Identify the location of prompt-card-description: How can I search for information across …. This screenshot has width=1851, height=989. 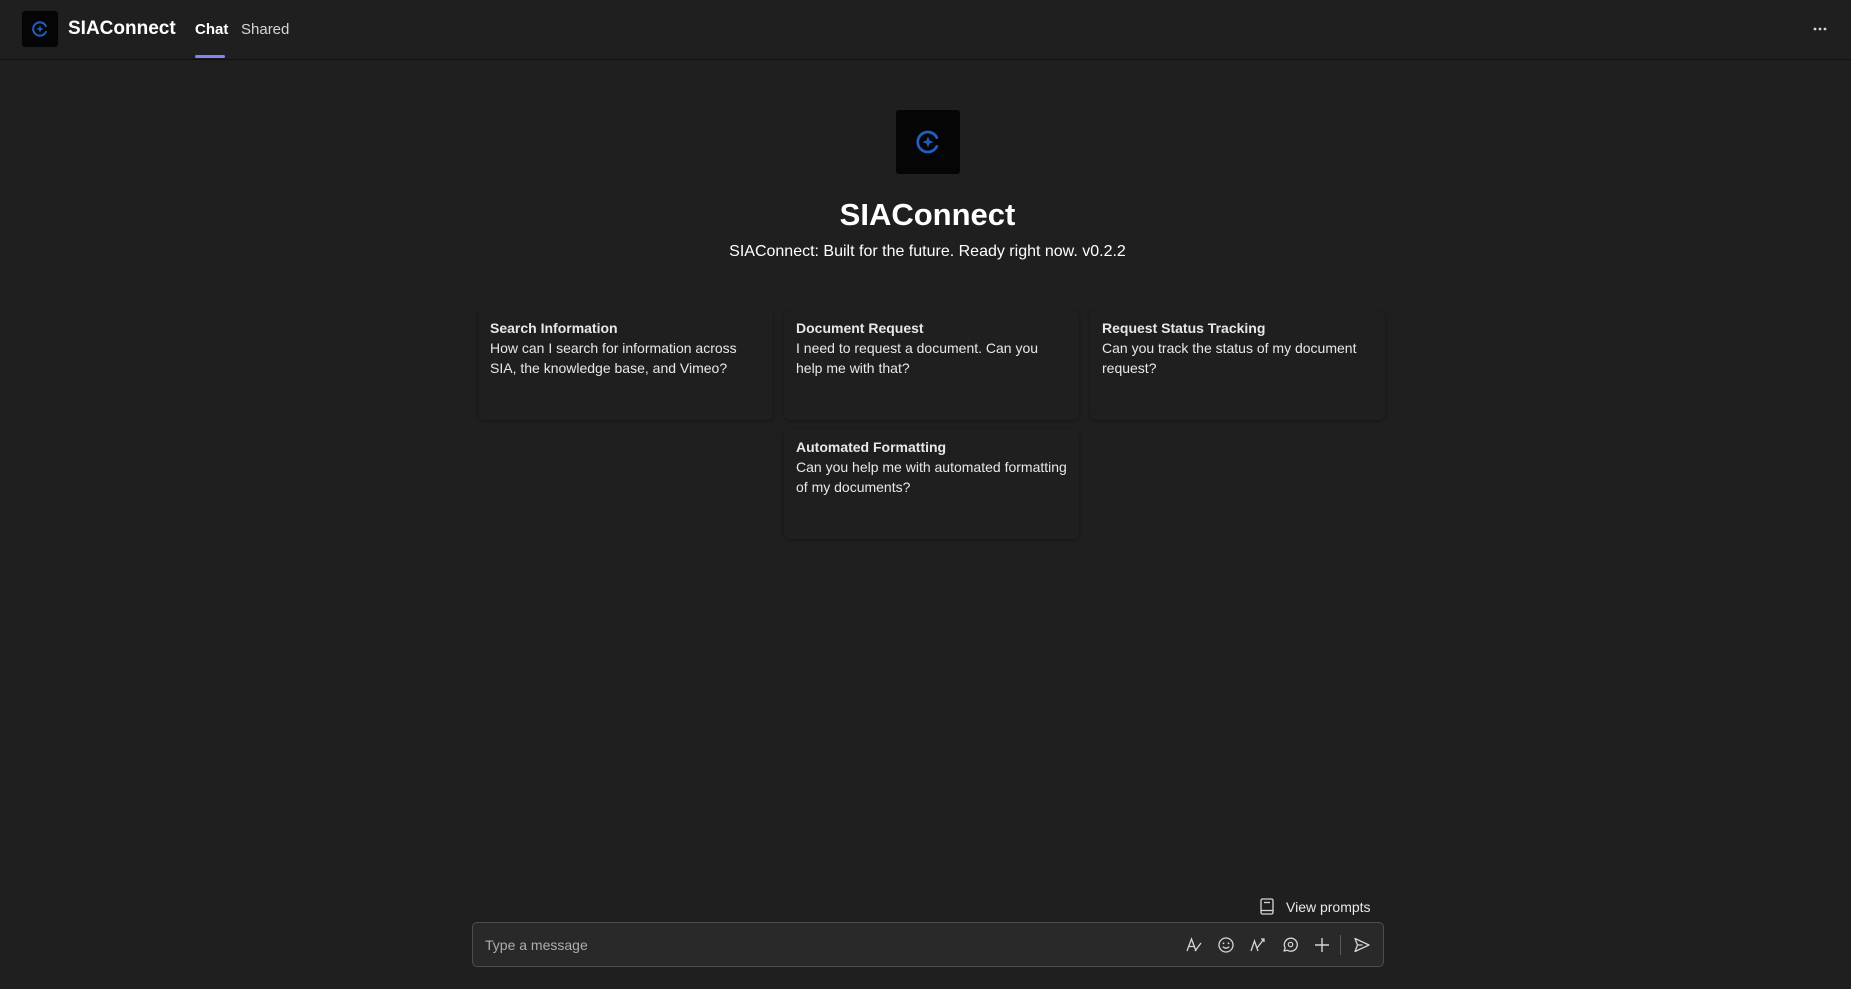
(613, 358).